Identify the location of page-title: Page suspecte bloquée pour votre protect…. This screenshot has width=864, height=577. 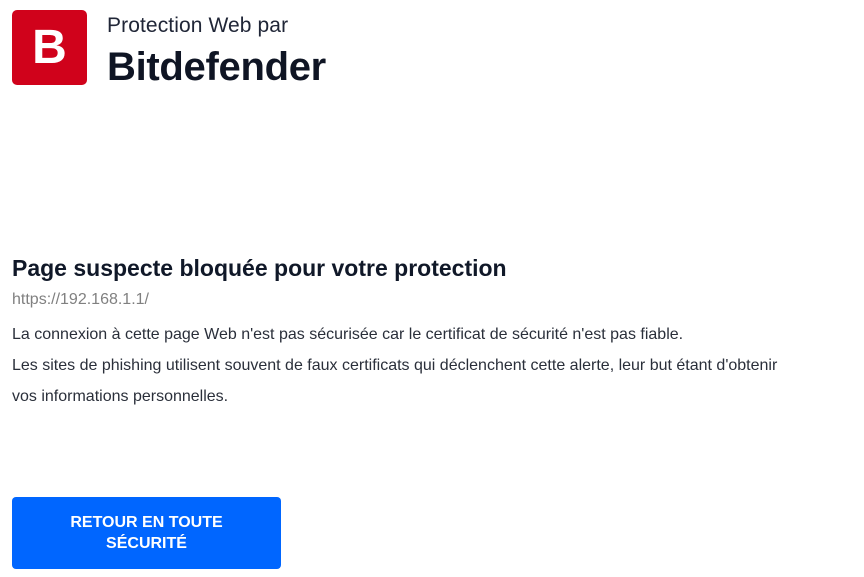
(259, 268).